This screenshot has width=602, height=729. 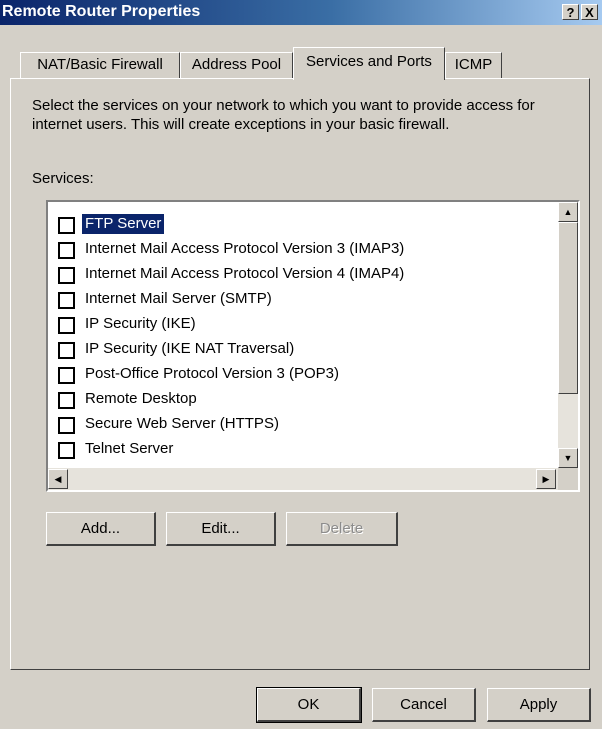 I want to click on service-label: IP Security (IKE NAT Traversal), so click(x=190, y=348).